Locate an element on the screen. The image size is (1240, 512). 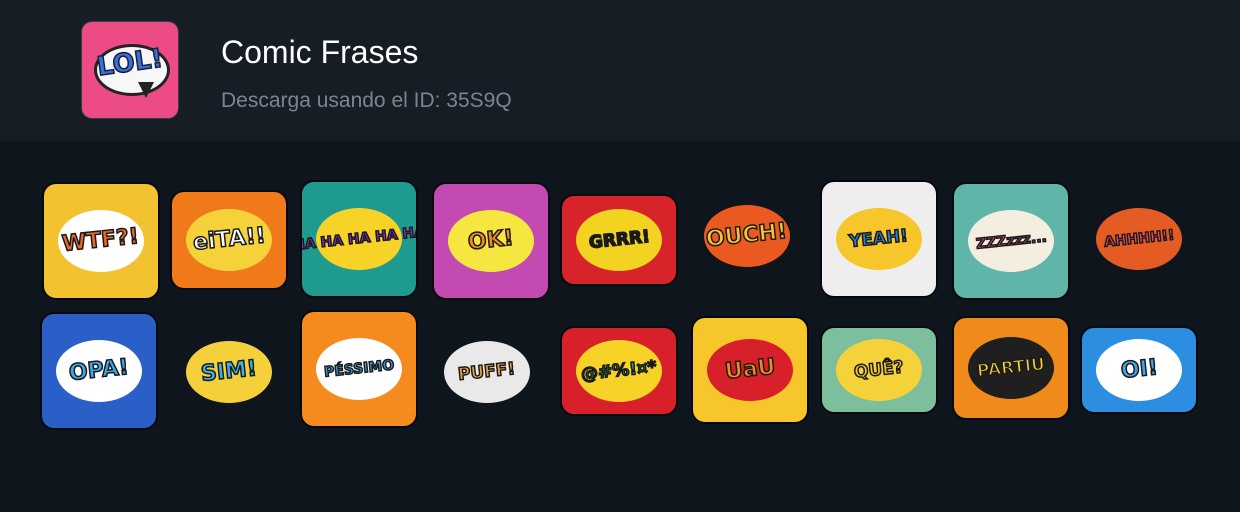
sticker-text: OI! is located at coordinates (1139, 369).